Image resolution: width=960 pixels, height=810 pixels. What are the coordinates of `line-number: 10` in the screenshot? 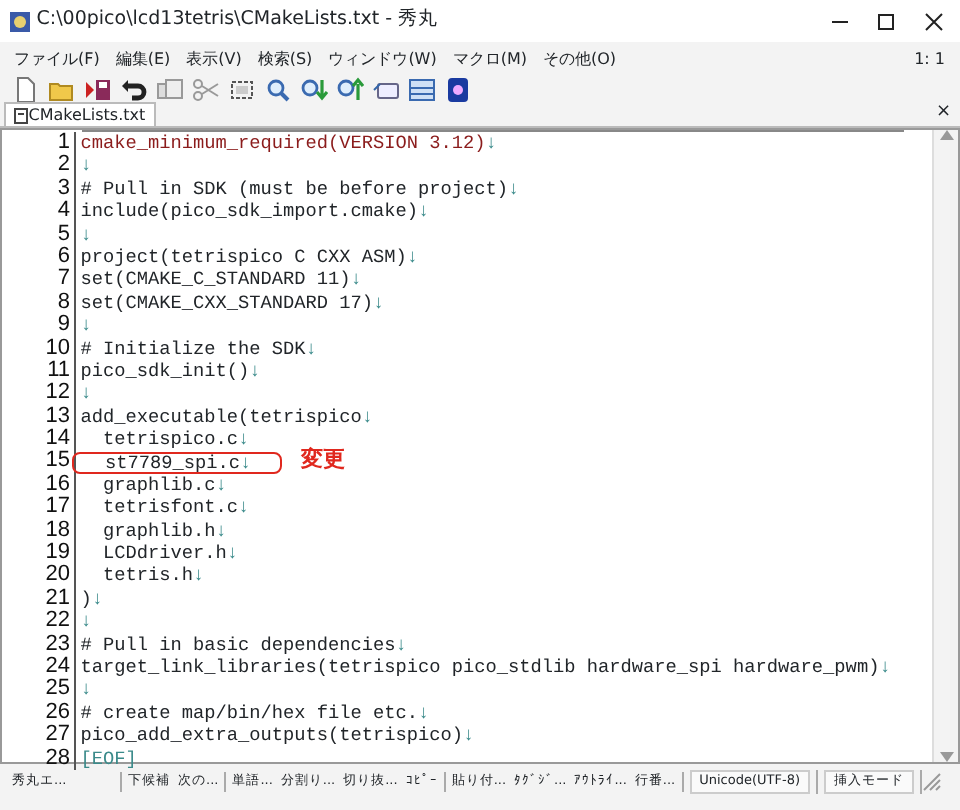 It's located at (57, 348).